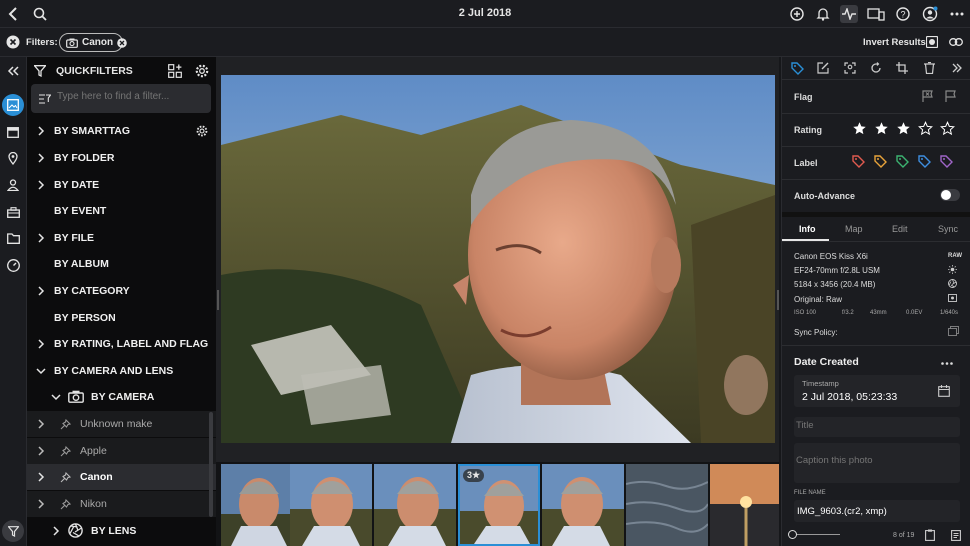 The height and width of the screenshot is (546, 970). What do you see at coordinates (957, 68) in the screenshot?
I see `expand-panel-icon` at bounding box center [957, 68].